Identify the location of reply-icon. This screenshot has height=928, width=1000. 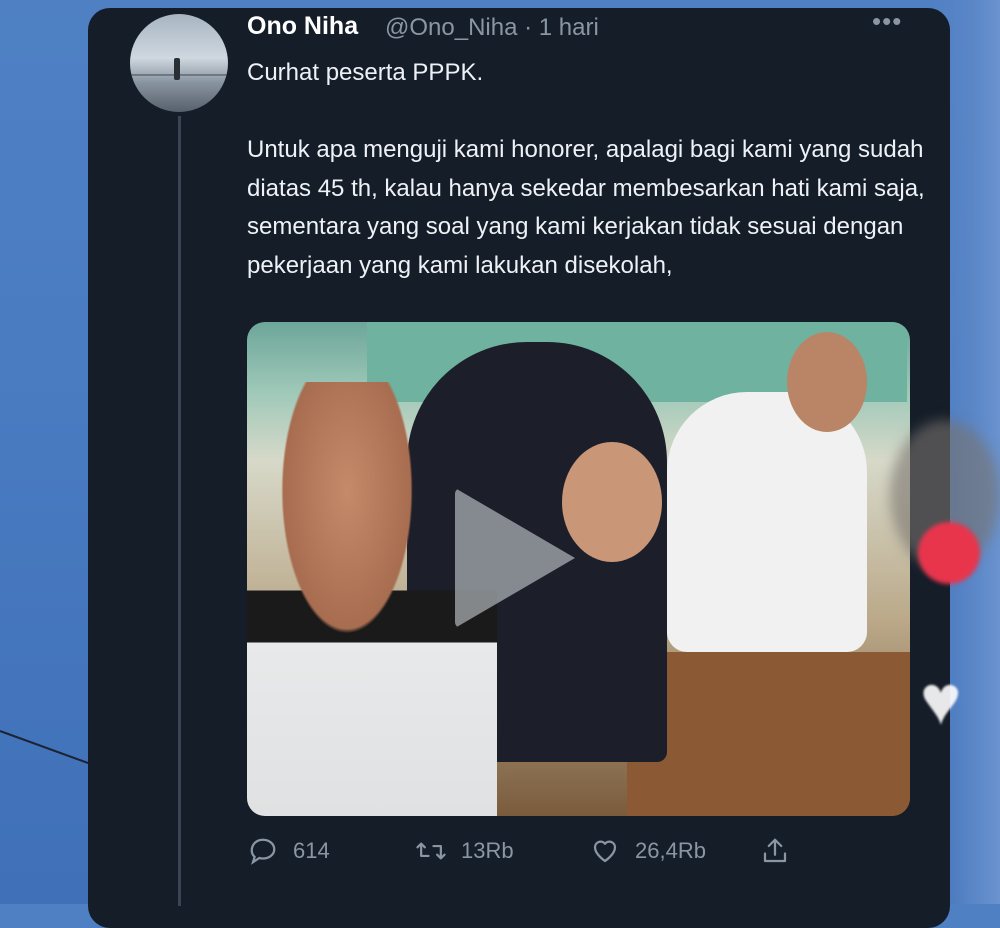
(263, 851).